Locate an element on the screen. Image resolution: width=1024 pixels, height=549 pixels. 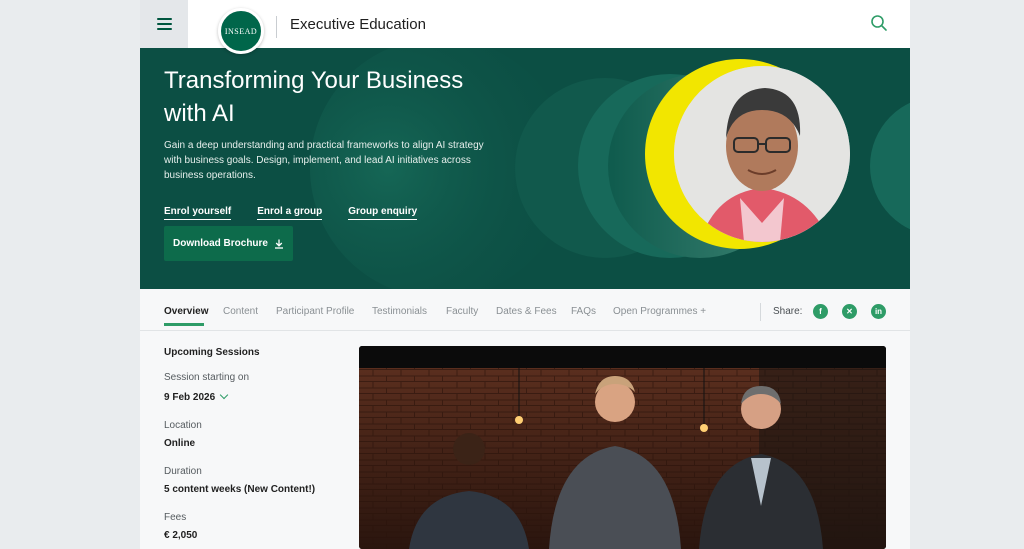
fees-value: € 2,050 is located at coordinates (181, 535).